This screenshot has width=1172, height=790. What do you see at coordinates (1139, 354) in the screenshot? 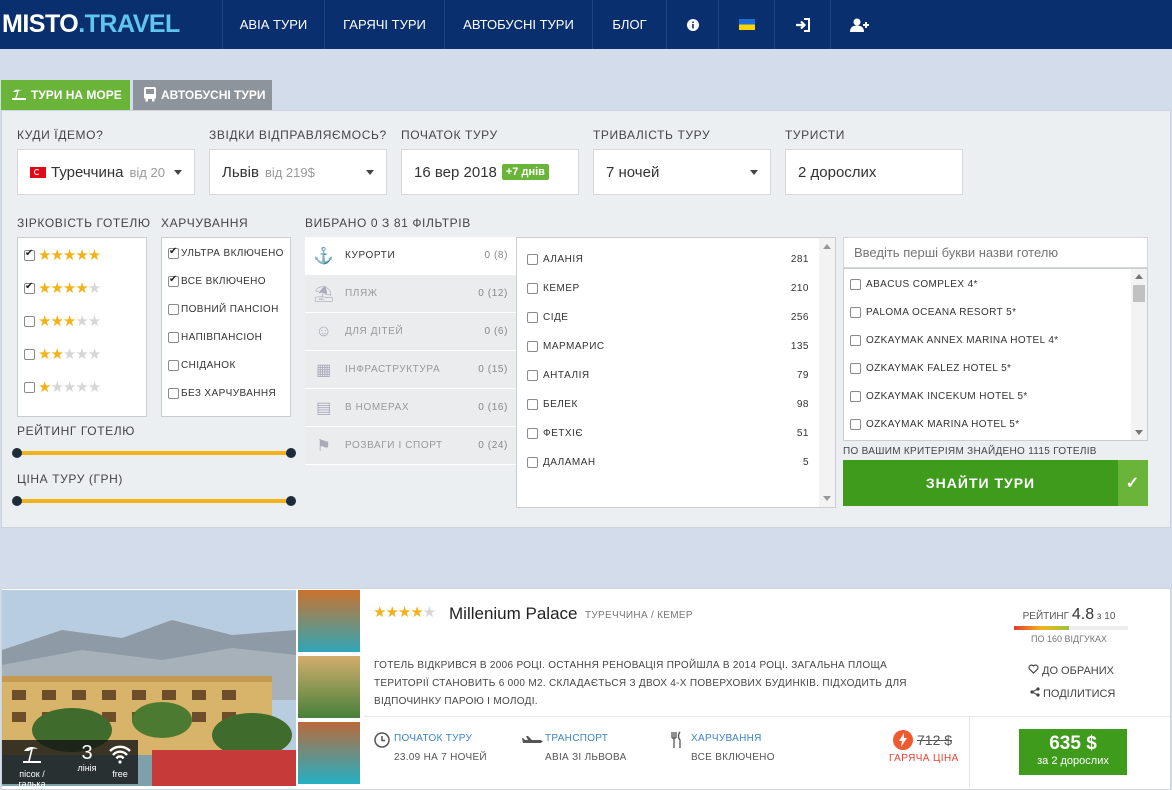
I see `hotels-scrollbar` at bounding box center [1139, 354].